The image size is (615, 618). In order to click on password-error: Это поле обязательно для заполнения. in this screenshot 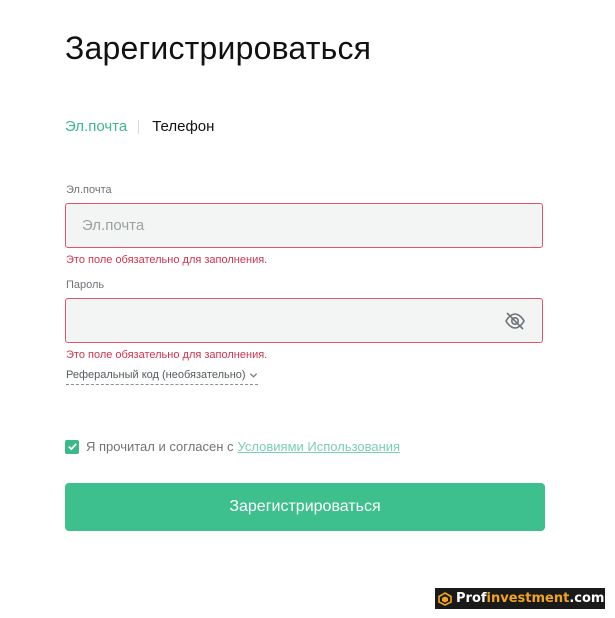, I will do `click(167, 355)`.